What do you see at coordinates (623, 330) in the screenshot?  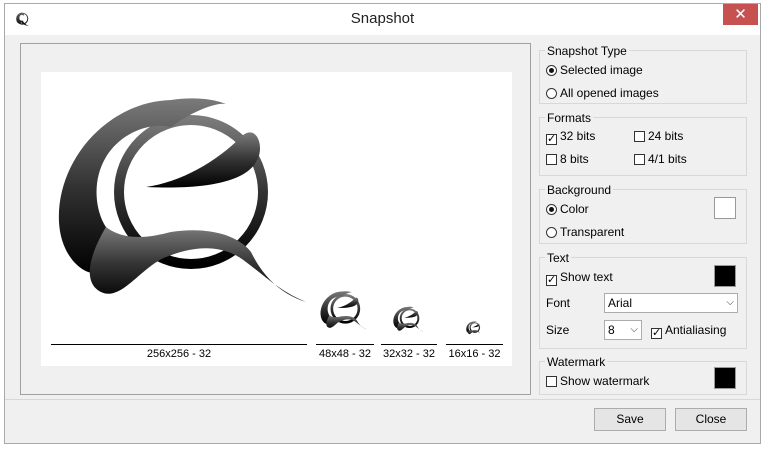 I see `size-select: 8 ⌵` at bounding box center [623, 330].